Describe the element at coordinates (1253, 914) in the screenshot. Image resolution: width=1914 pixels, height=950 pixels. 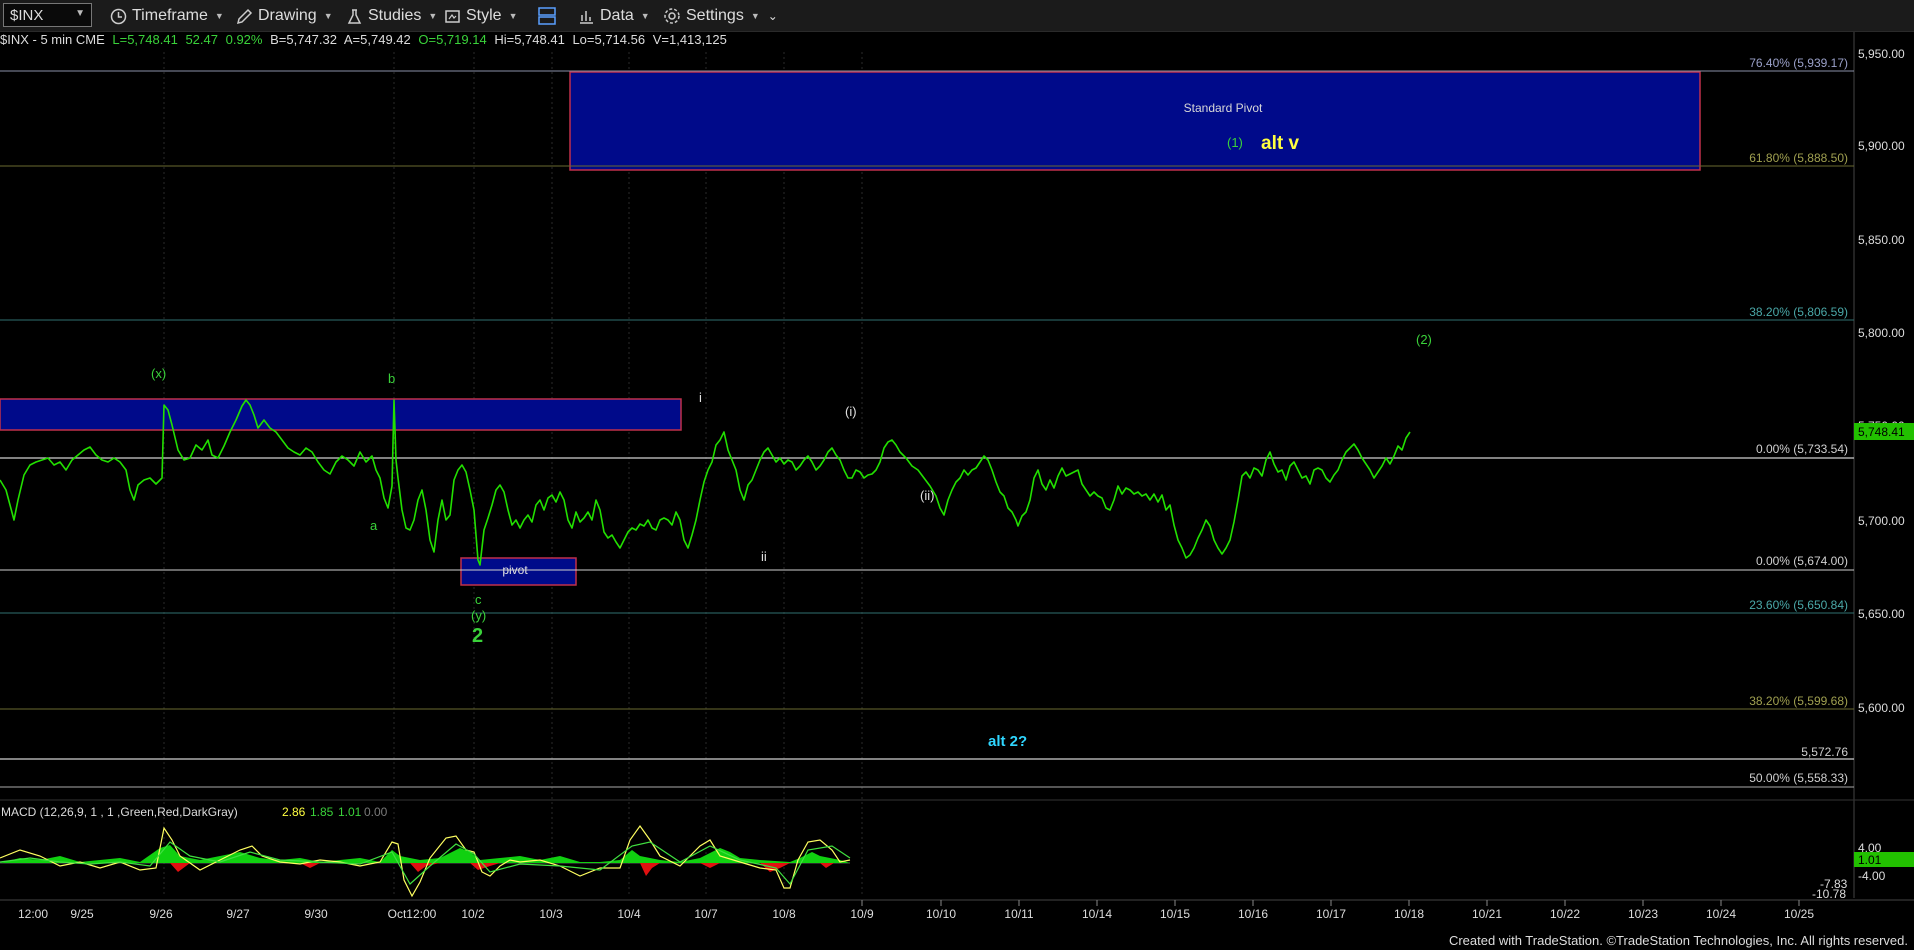
I see `x-tick: 10/16` at that location.